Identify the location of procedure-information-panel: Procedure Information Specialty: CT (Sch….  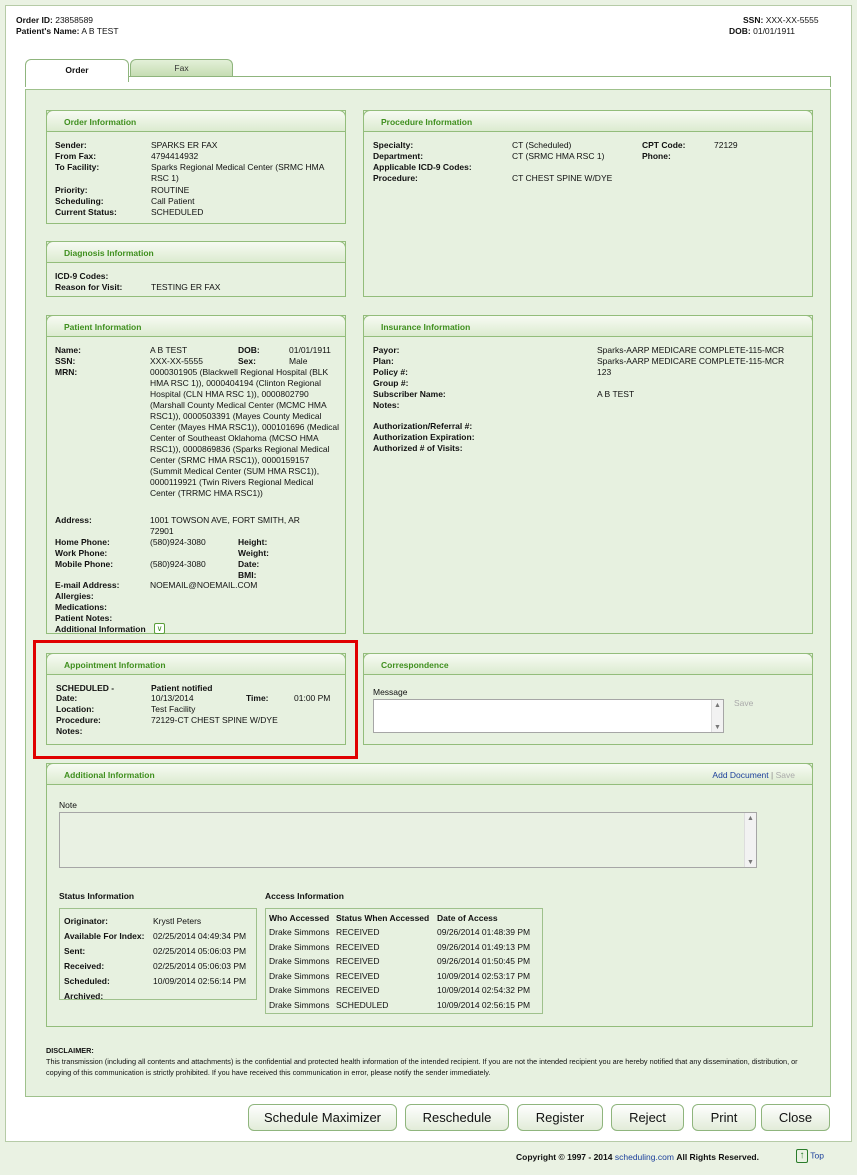
(588, 203).